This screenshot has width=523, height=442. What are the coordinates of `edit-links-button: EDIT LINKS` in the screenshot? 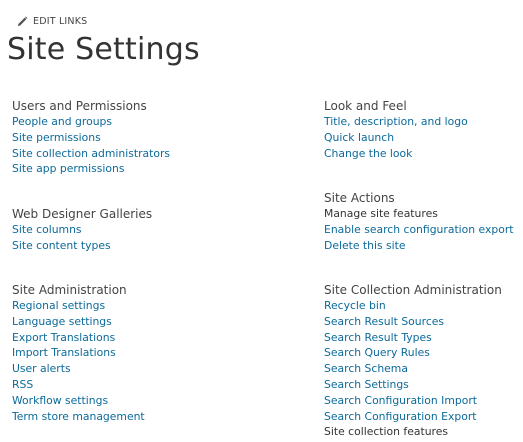 It's located at (52, 21).